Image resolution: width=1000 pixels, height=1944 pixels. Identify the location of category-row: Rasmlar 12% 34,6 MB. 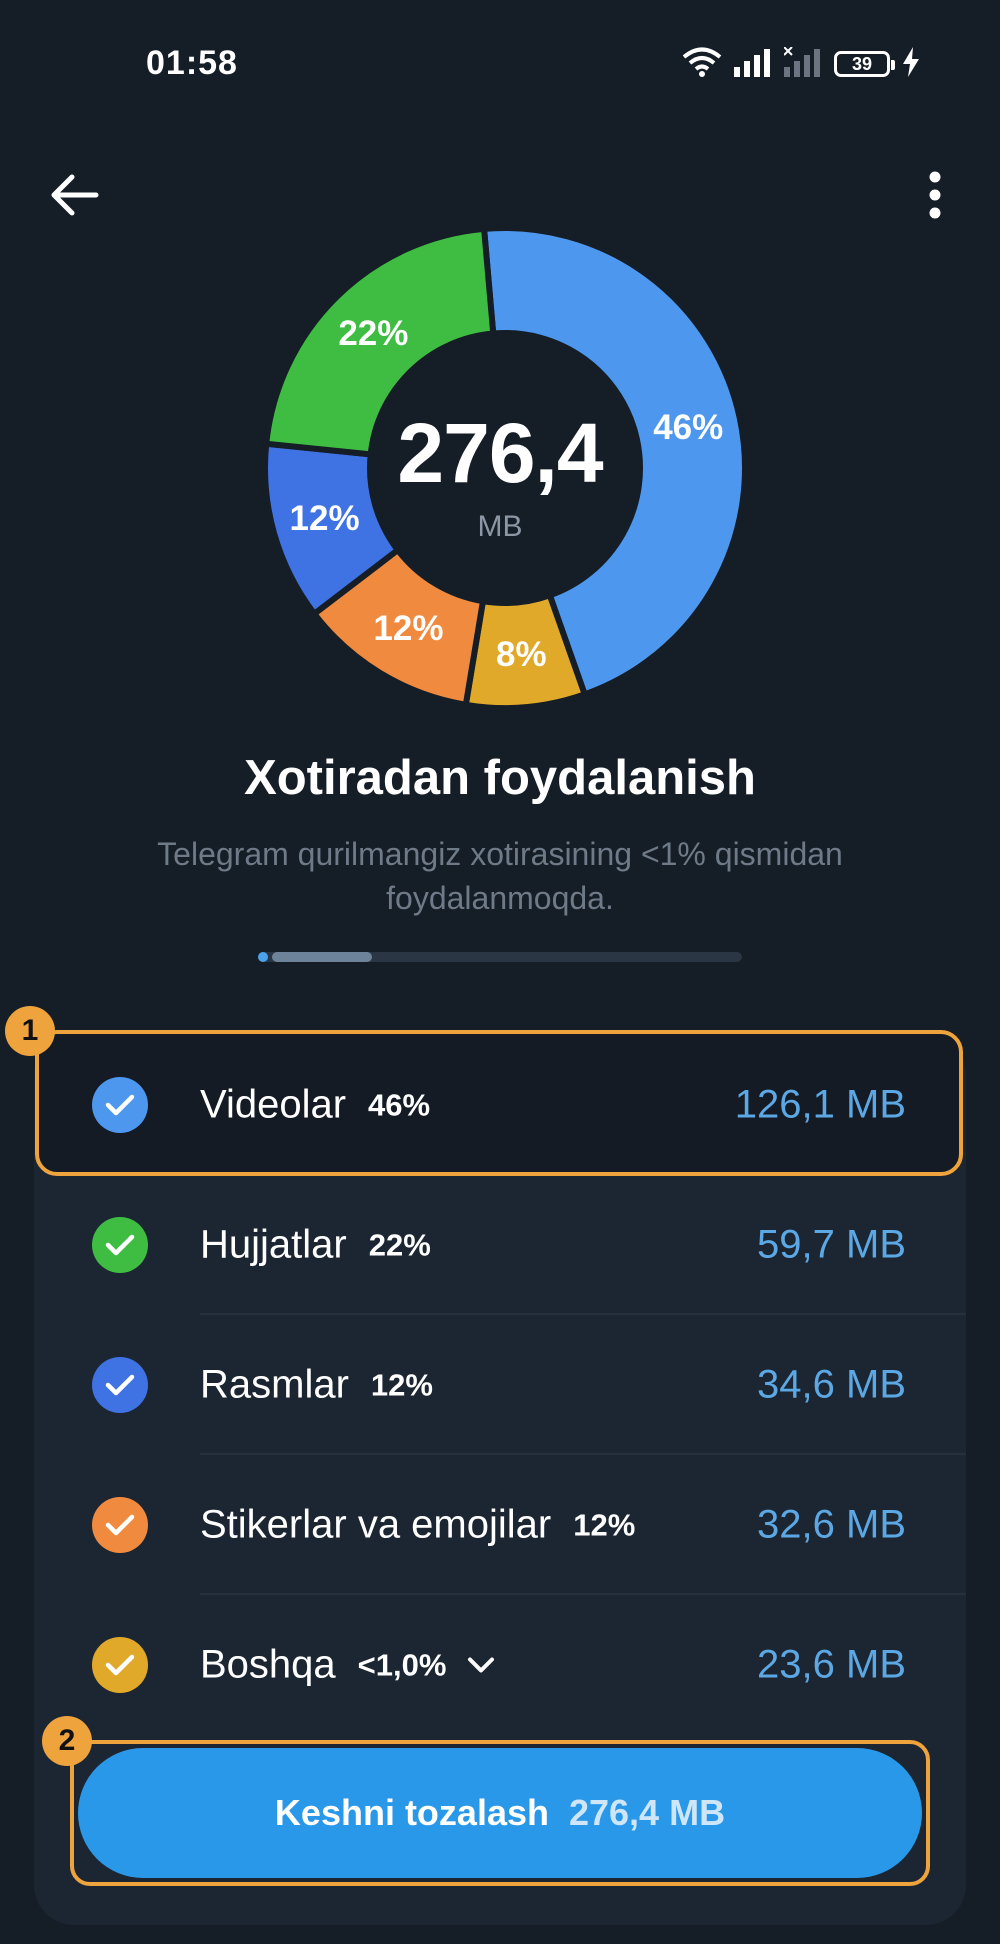
(500, 1385).